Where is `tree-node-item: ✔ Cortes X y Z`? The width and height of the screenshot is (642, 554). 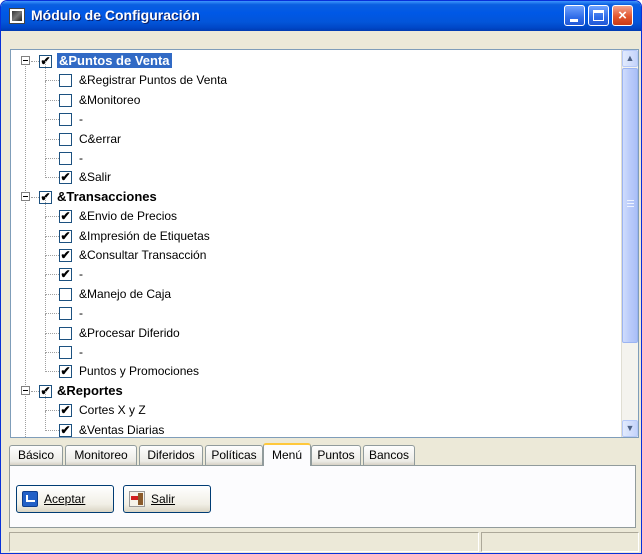 tree-node-item: ✔ Cortes X y Z is located at coordinates (311, 405).